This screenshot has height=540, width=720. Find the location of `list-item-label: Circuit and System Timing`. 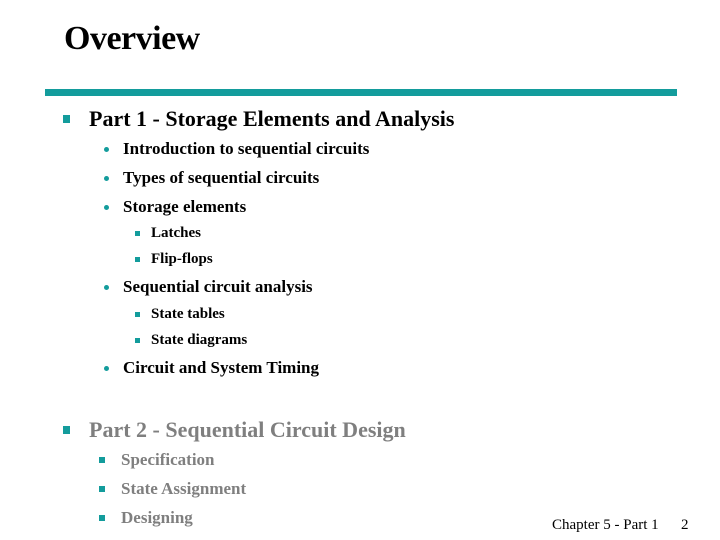

list-item-label: Circuit and System Timing is located at coordinates (221, 367).